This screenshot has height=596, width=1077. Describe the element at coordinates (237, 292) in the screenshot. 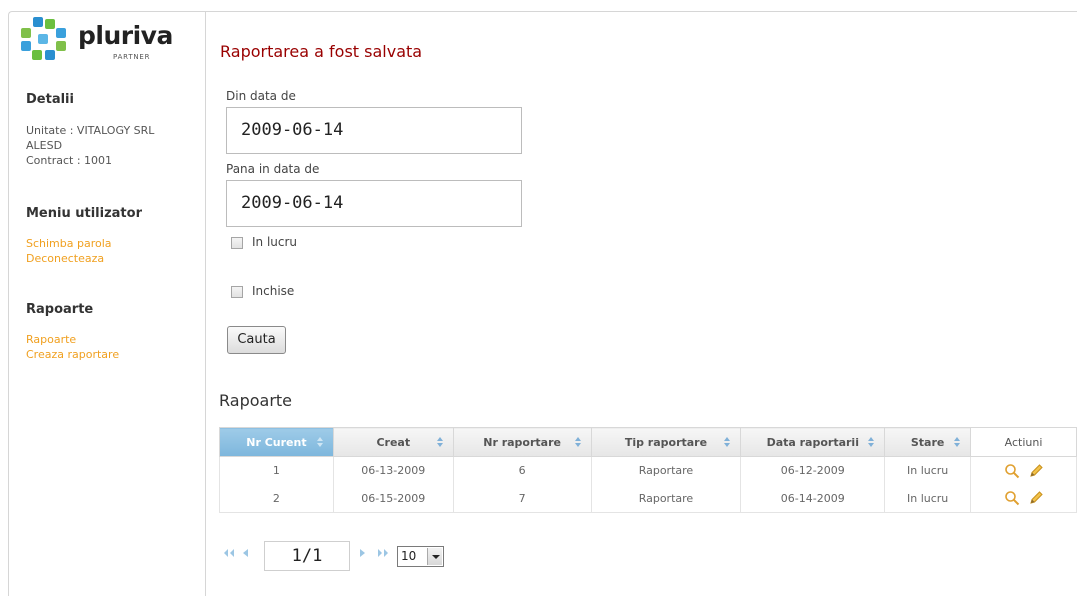

I see `closed-checkbox` at that location.